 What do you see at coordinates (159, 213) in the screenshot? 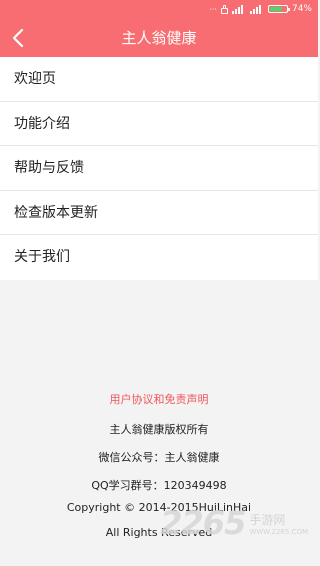
I see `menu-item-check-update: 检查版本更新` at bounding box center [159, 213].